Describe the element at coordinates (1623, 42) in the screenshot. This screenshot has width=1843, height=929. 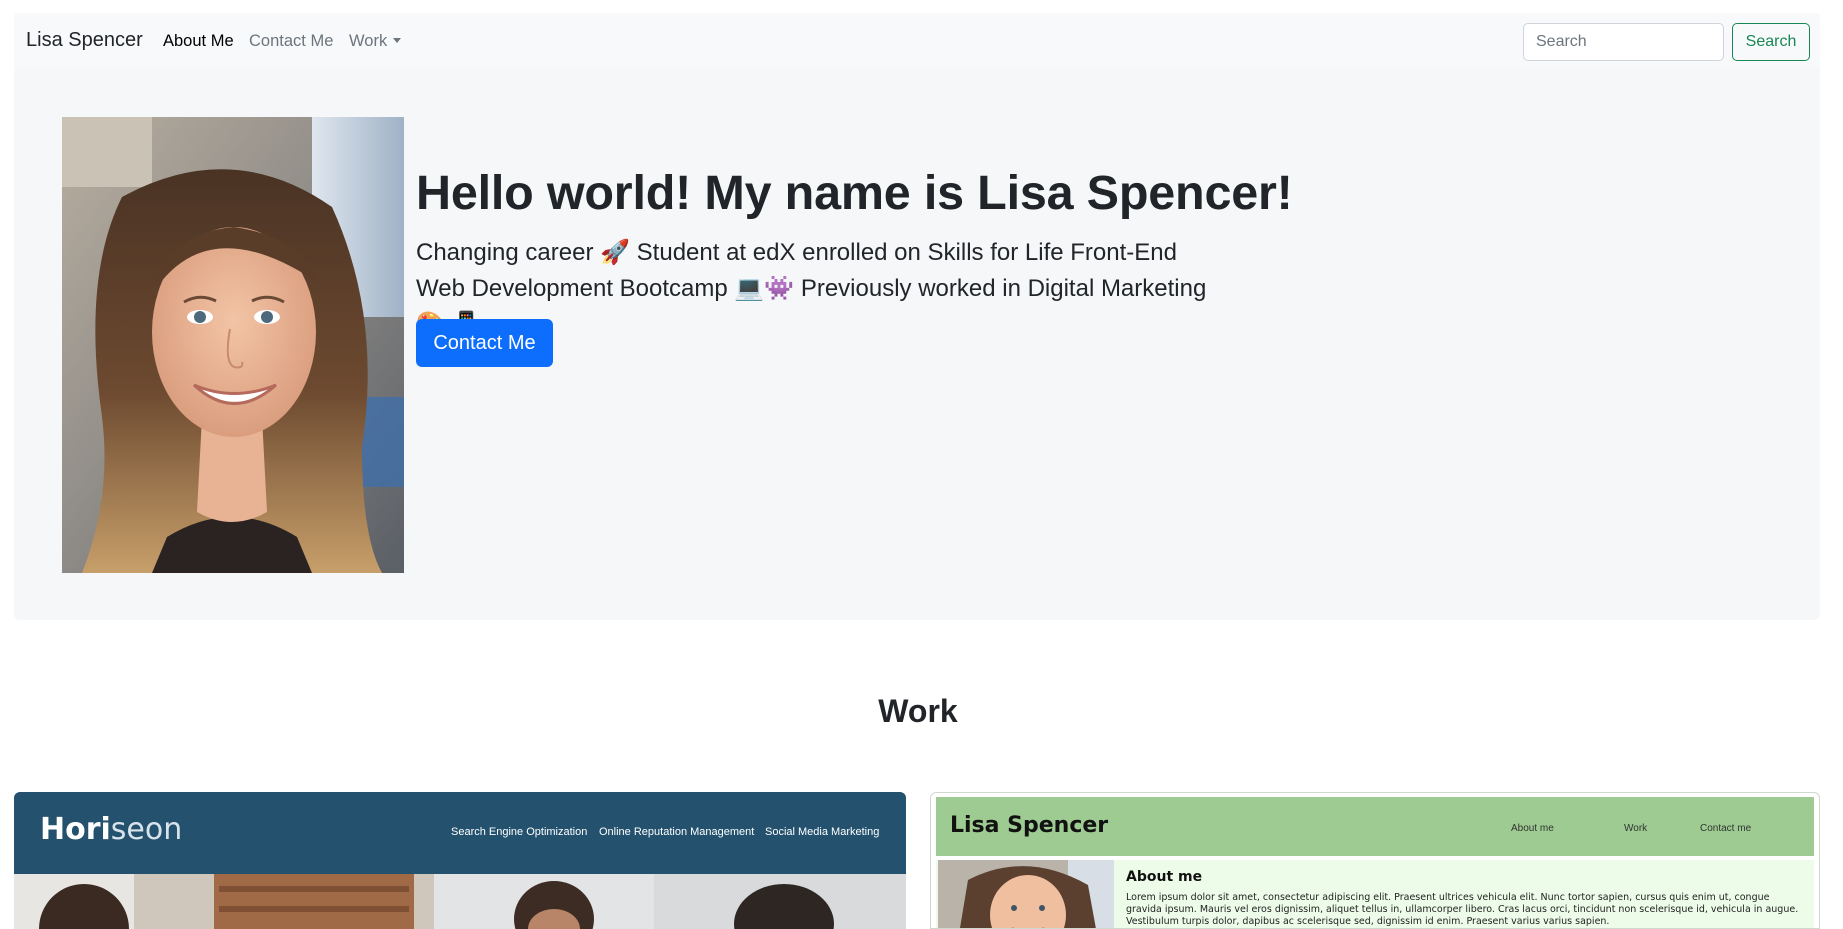
I see `search-input` at that location.